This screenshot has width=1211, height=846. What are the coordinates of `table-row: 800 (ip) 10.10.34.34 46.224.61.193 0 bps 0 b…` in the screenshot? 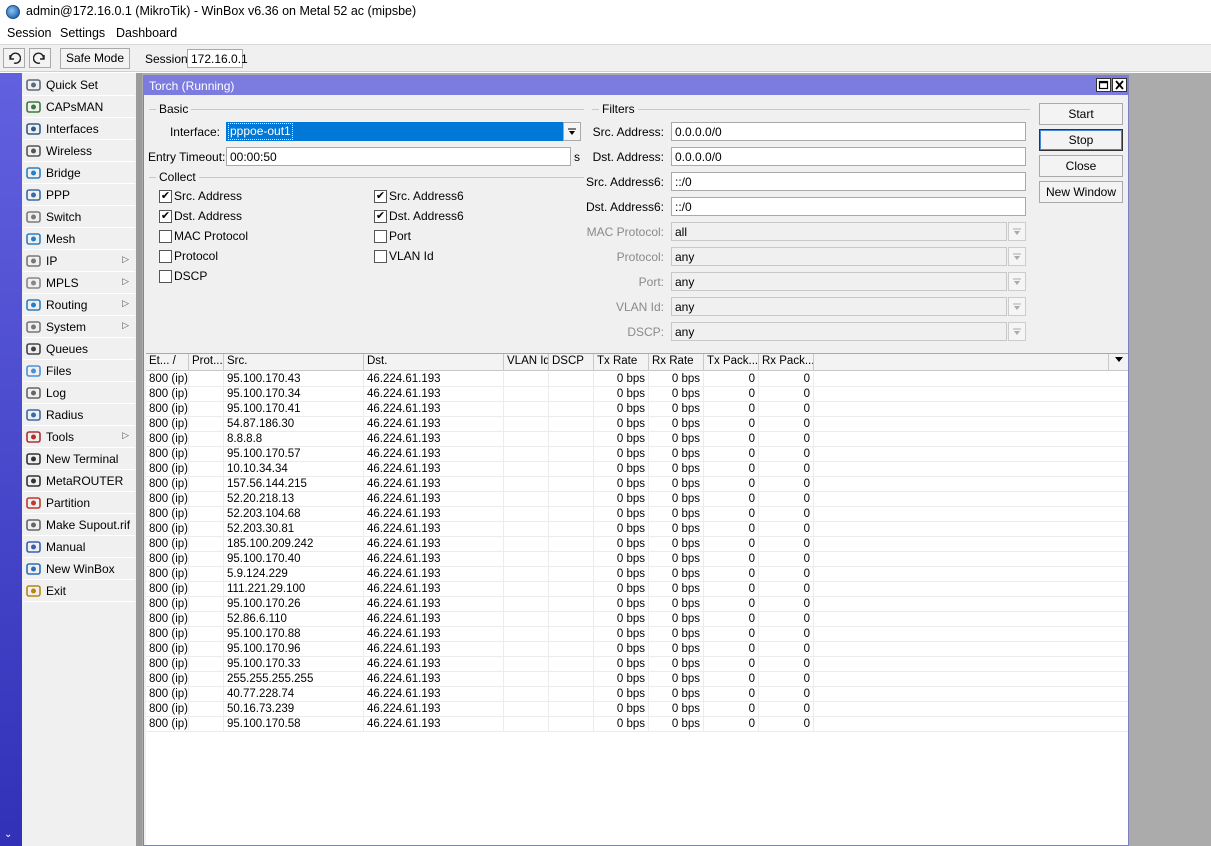 It's located at (637, 469).